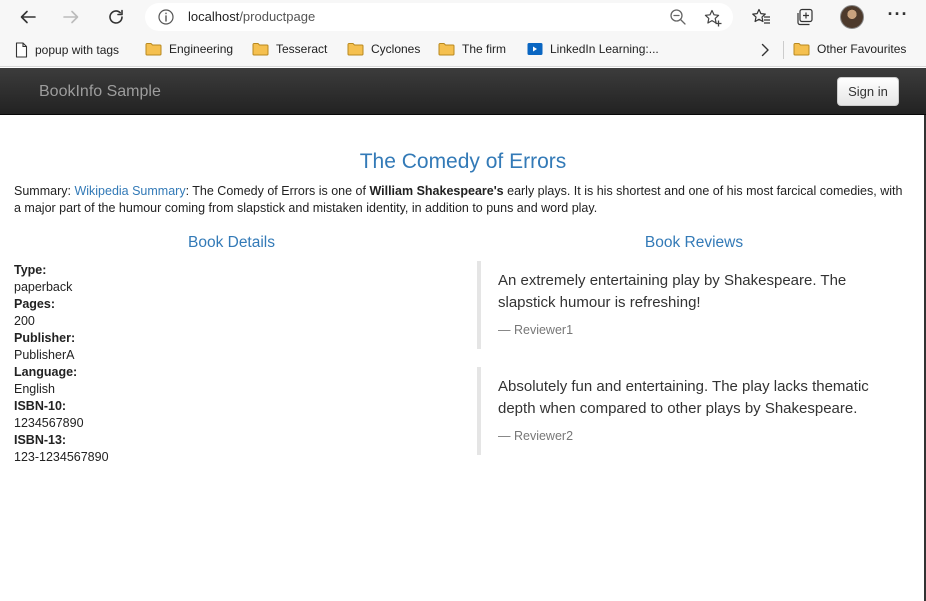  I want to click on bookmark-label: Other Favourites, so click(862, 49).